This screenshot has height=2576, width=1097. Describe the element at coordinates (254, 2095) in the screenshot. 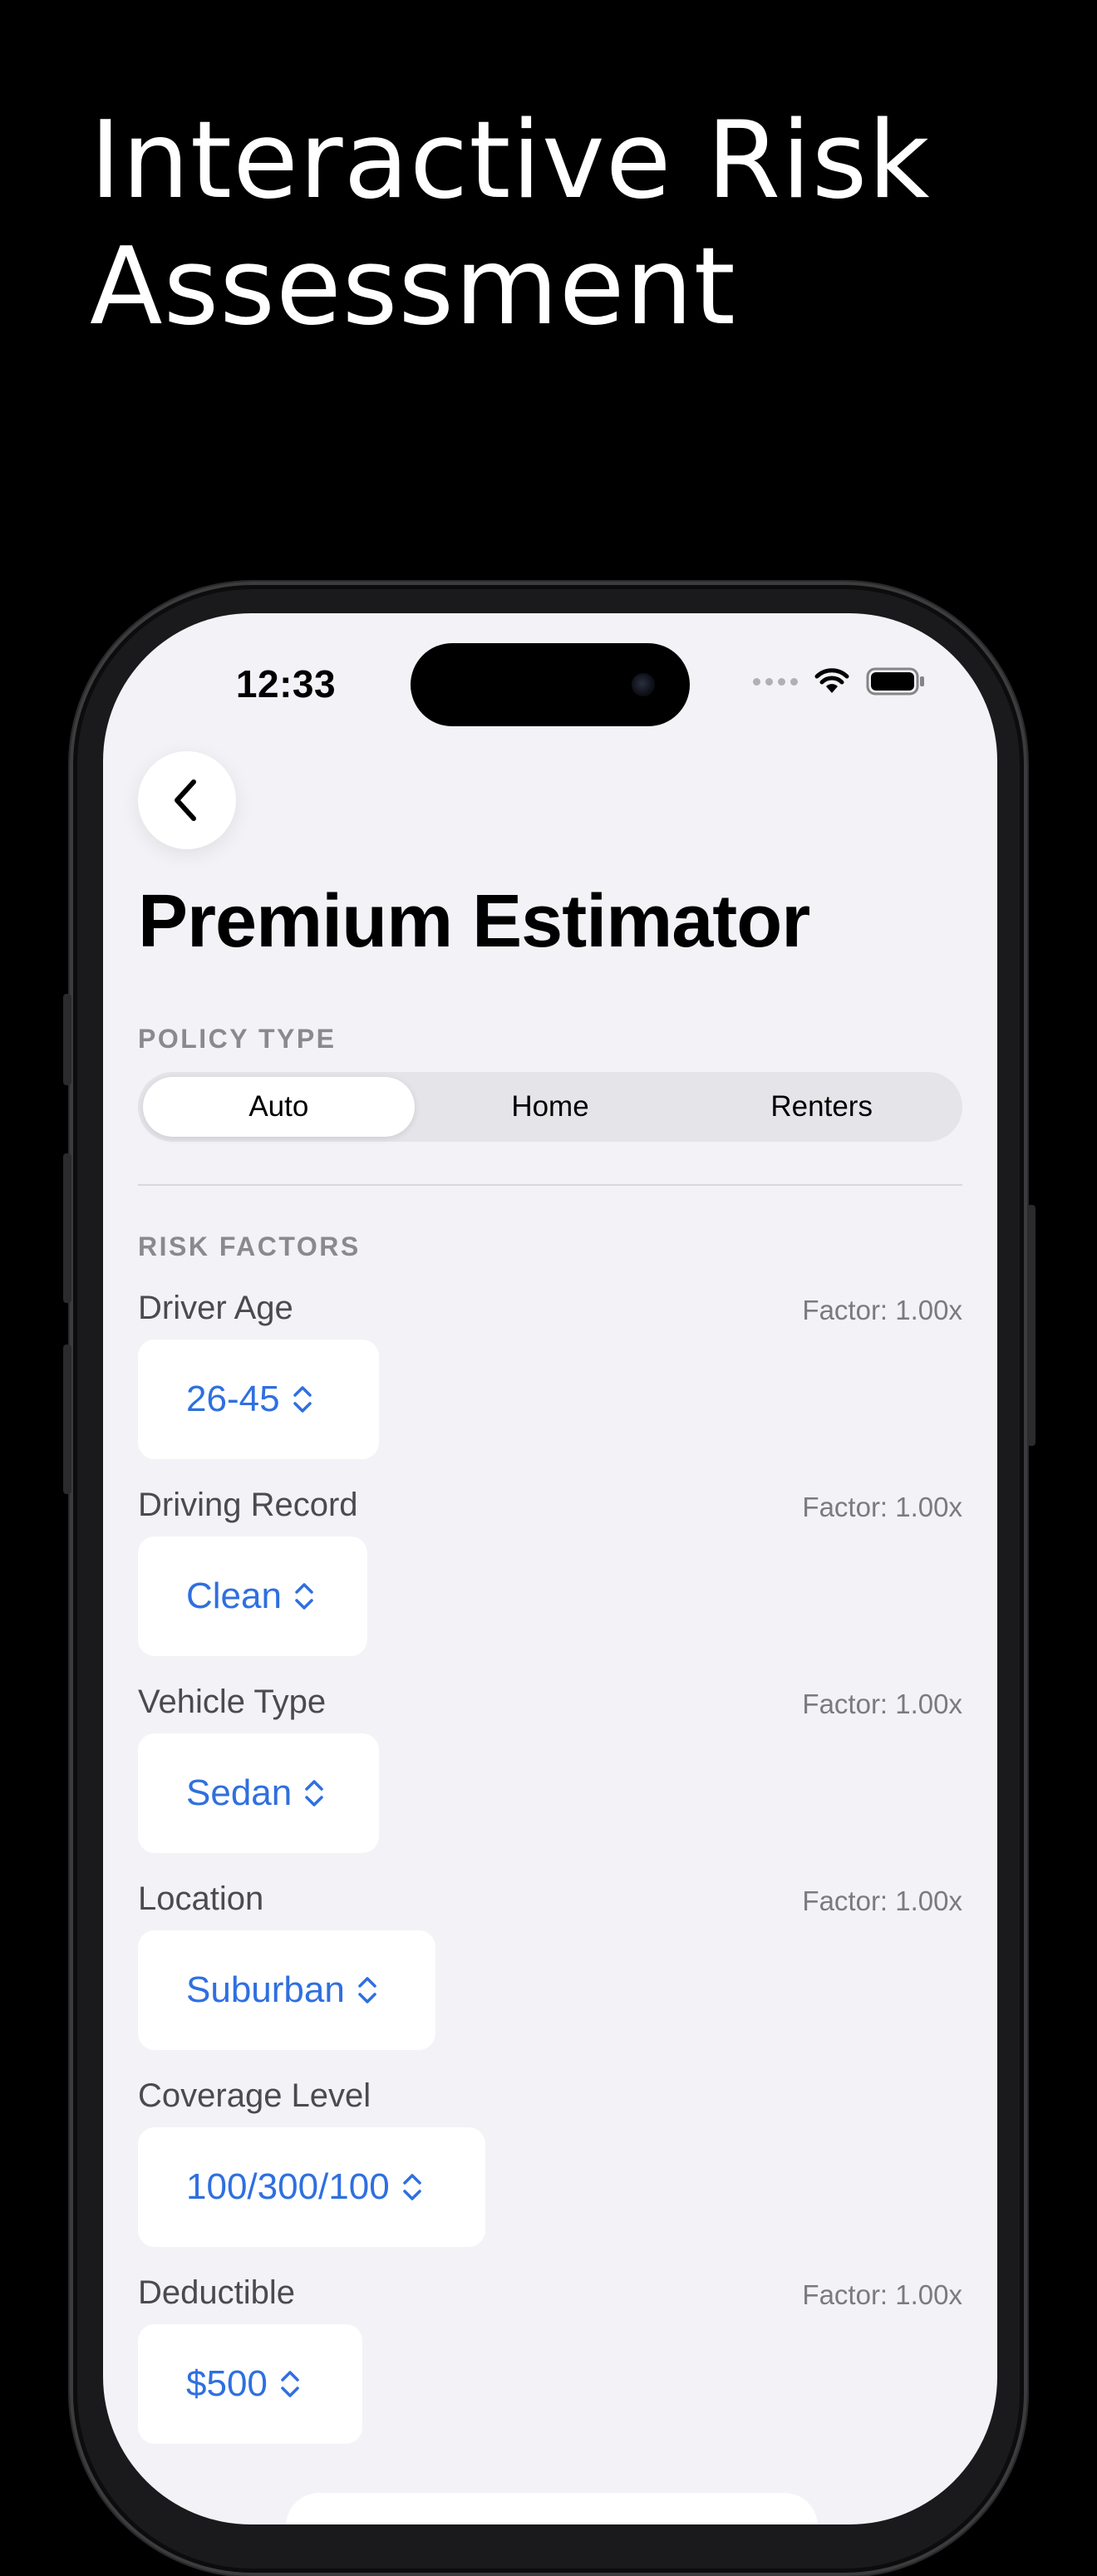

I see `factor-label: Coverage Level` at that location.